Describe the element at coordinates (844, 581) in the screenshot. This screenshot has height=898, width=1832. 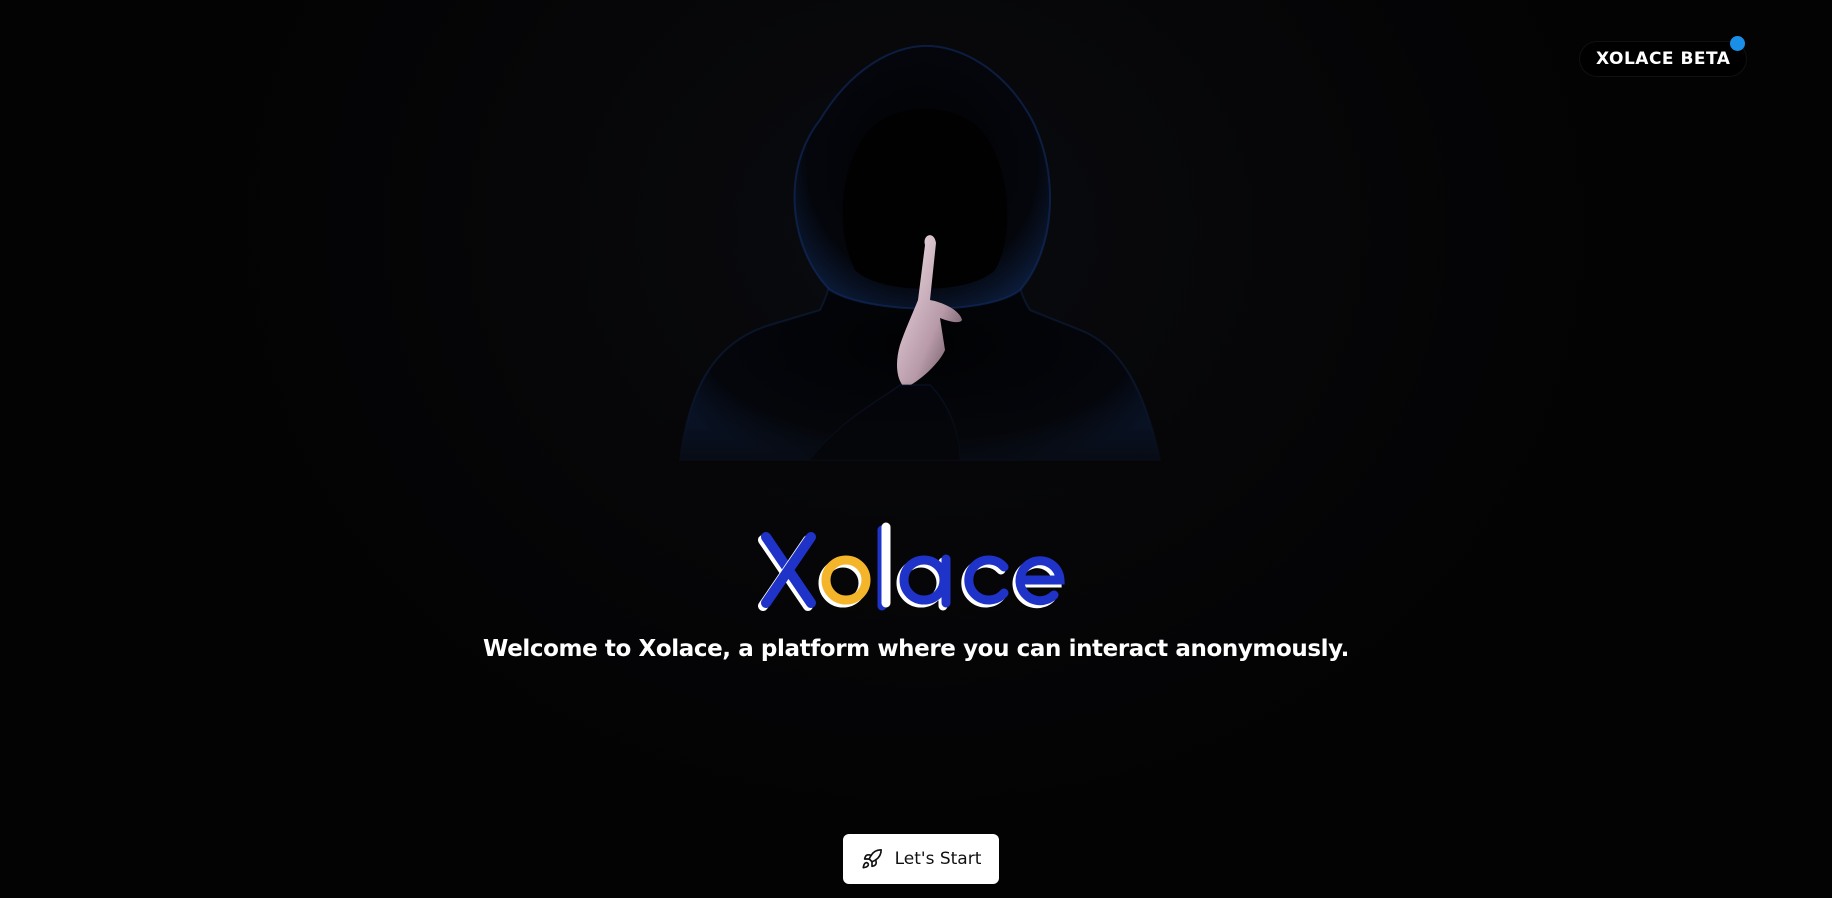
I see `logo-letter-o` at that location.